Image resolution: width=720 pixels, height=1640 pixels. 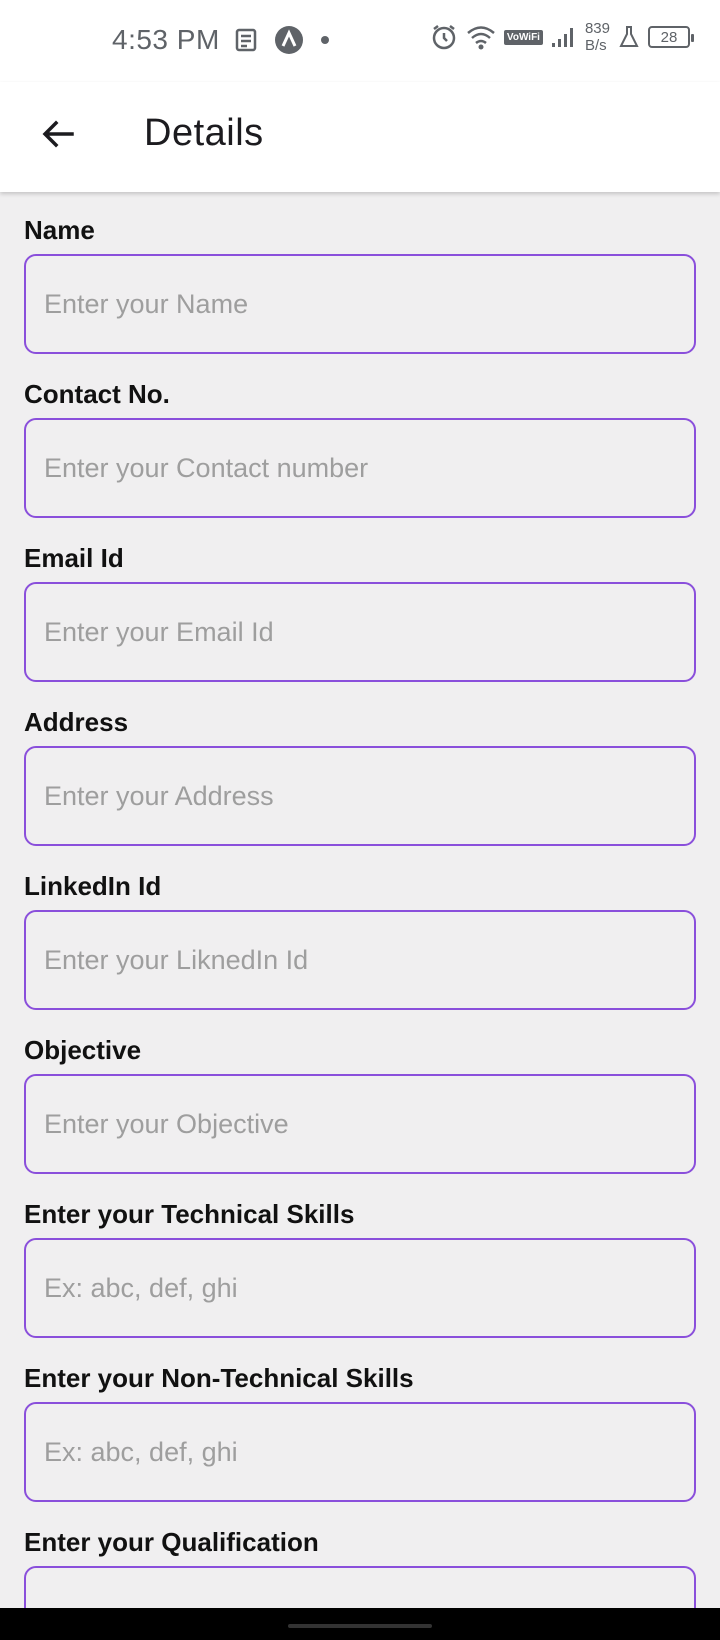 What do you see at coordinates (289, 40) in the screenshot?
I see `app-notification-icon` at bounding box center [289, 40].